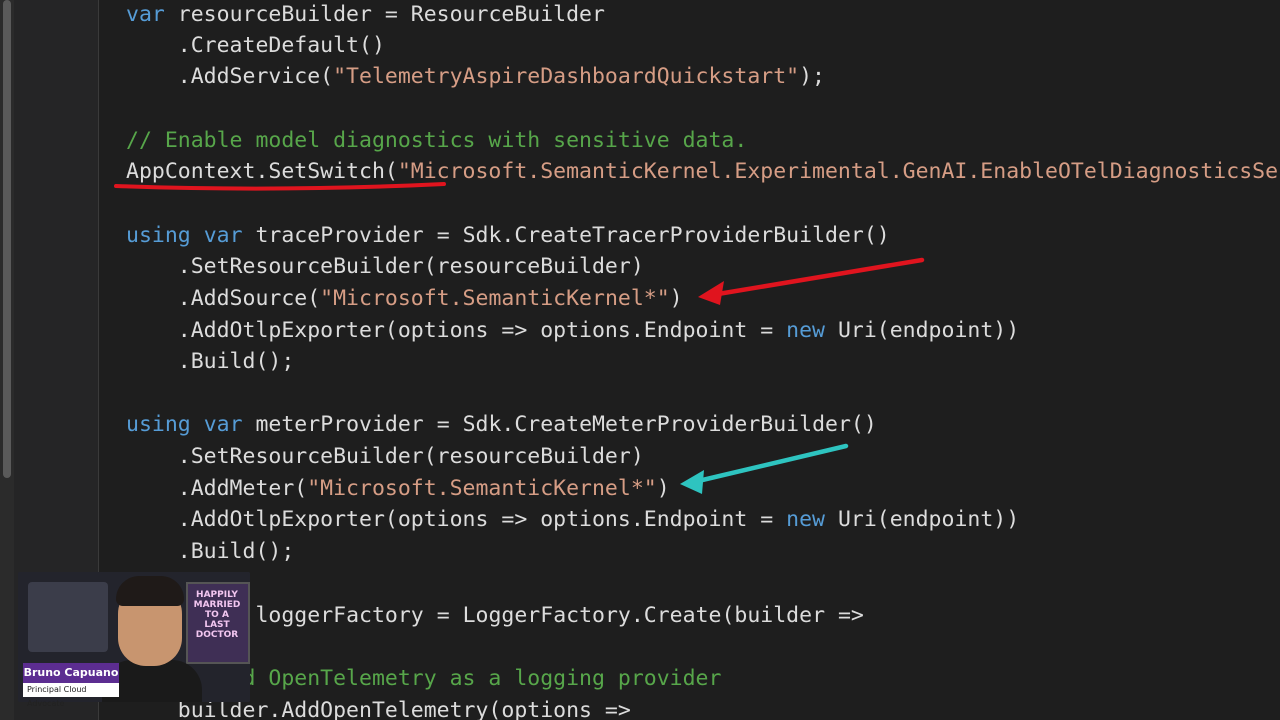 This screenshot has height=720, width=1280. Describe the element at coordinates (7, 239) in the screenshot. I see `scrollbar-thumb` at that location.